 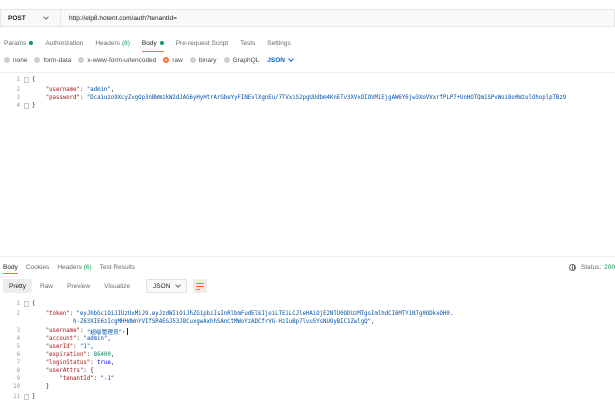 I want to click on code-line: 4 "account": "admin",, so click(x=55, y=339).